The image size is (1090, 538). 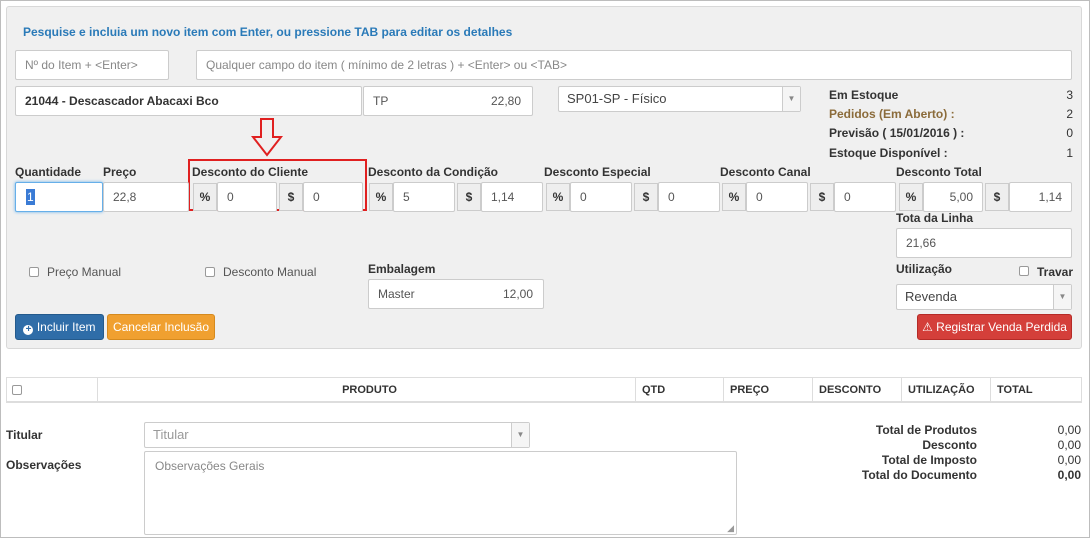 I want to click on price-table-code: TP, so click(x=381, y=101).